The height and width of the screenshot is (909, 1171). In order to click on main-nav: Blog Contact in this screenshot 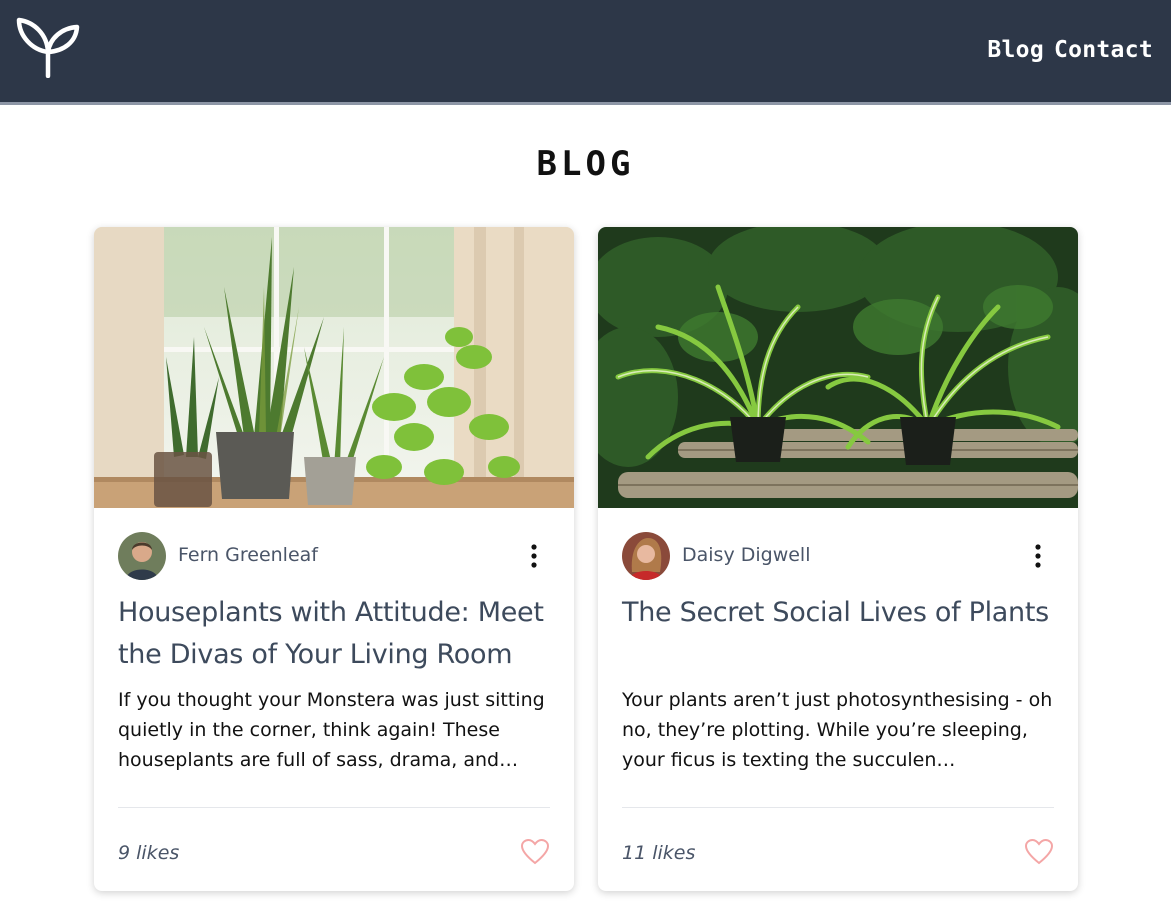, I will do `click(1070, 50)`.